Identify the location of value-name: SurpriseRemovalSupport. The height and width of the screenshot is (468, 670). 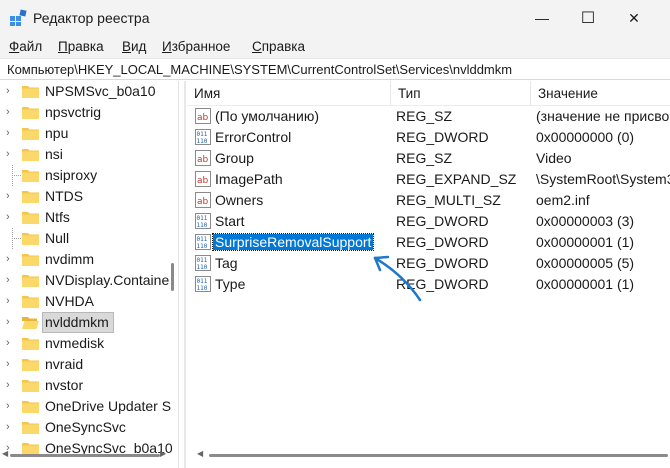
(293, 242).